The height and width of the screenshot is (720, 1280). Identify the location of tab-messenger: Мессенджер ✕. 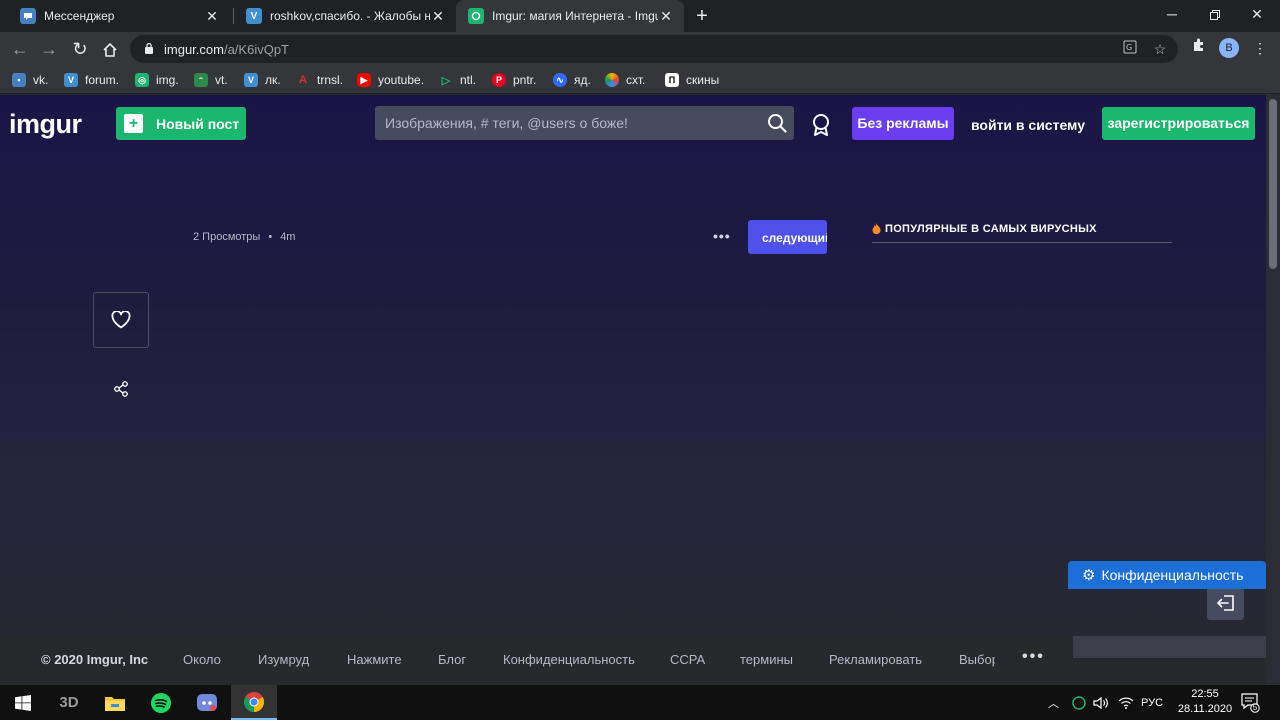
(119, 16).